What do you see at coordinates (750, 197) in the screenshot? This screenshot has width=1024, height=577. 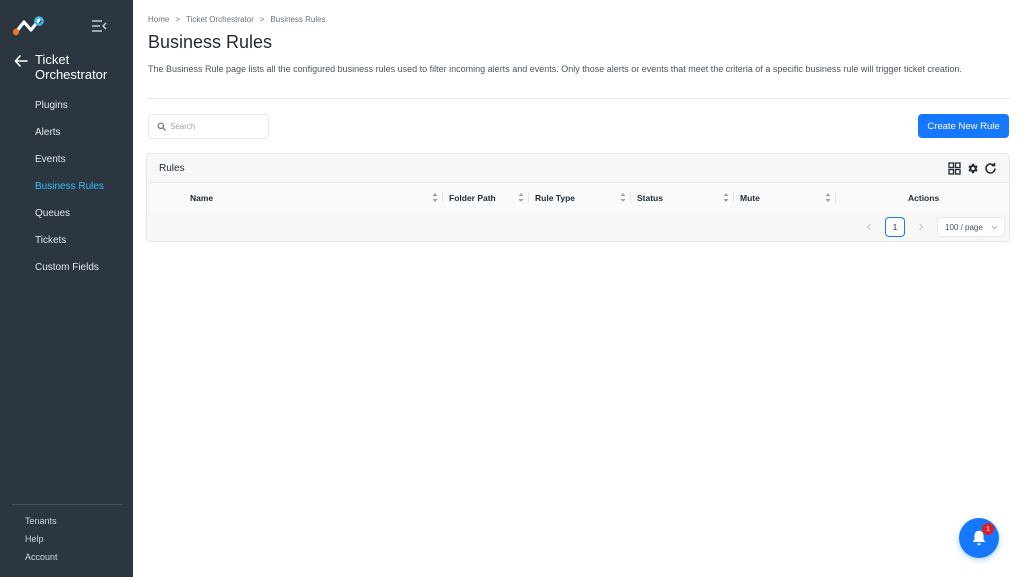 I see `column-header-mute: Mute` at bounding box center [750, 197].